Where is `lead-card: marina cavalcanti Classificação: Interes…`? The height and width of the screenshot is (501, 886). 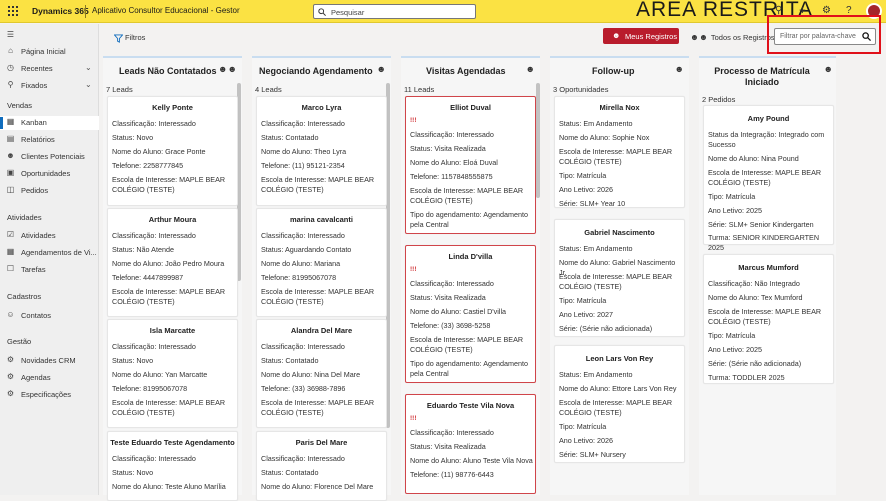
lead-card: marina cavalcanti Classificação: Interes… is located at coordinates (321, 262).